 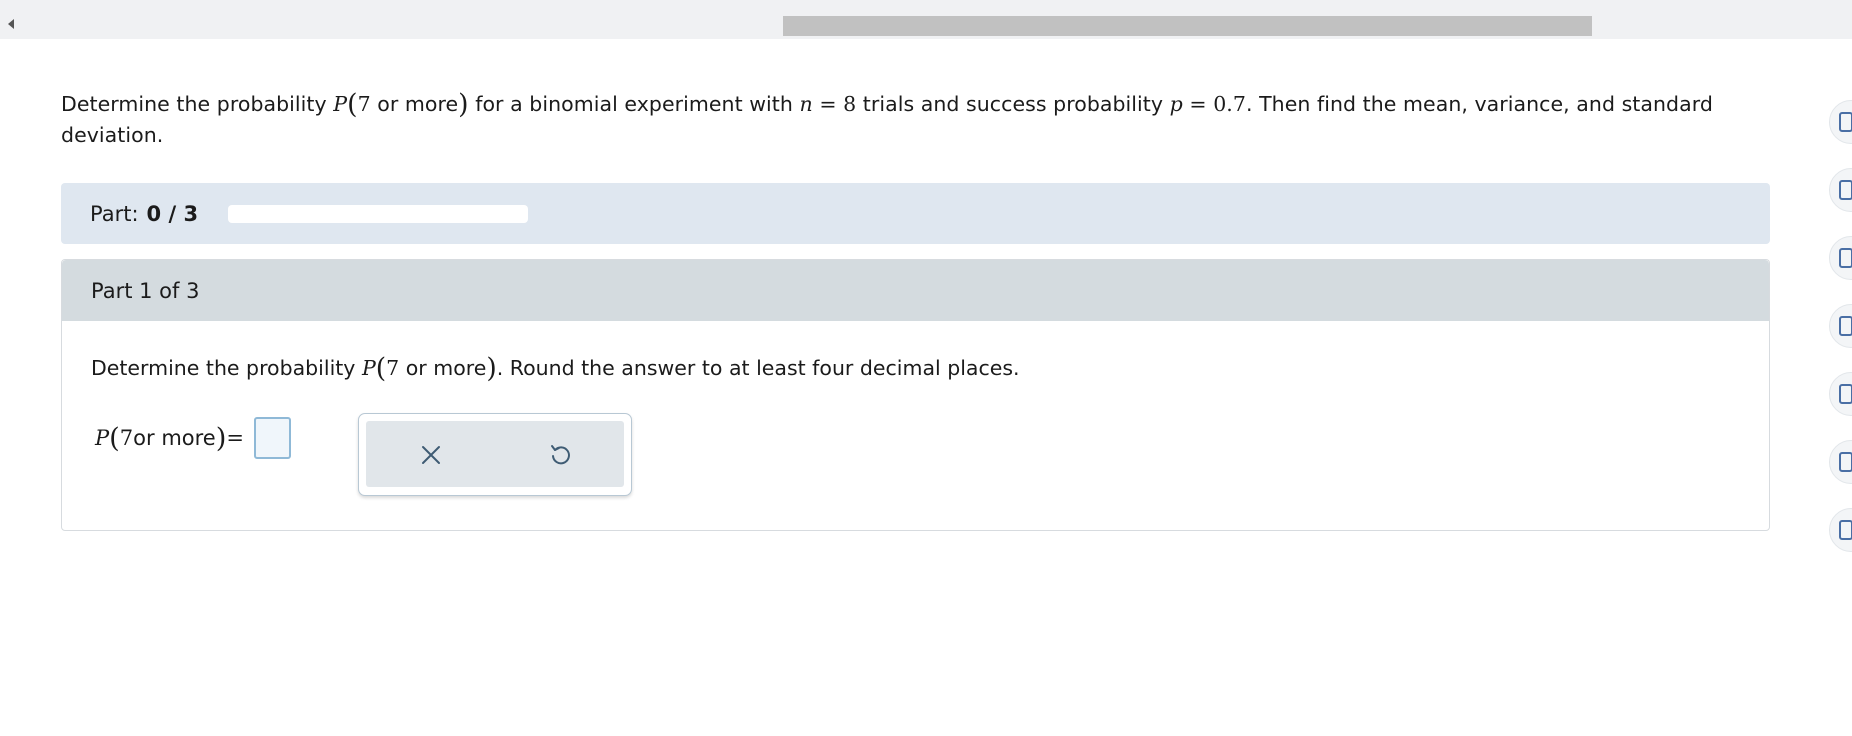 What do you see at coordinates (193, 438) in the screenshot?
I see `answer-row: P(7 or more) =` at bounding box center [193, 438].